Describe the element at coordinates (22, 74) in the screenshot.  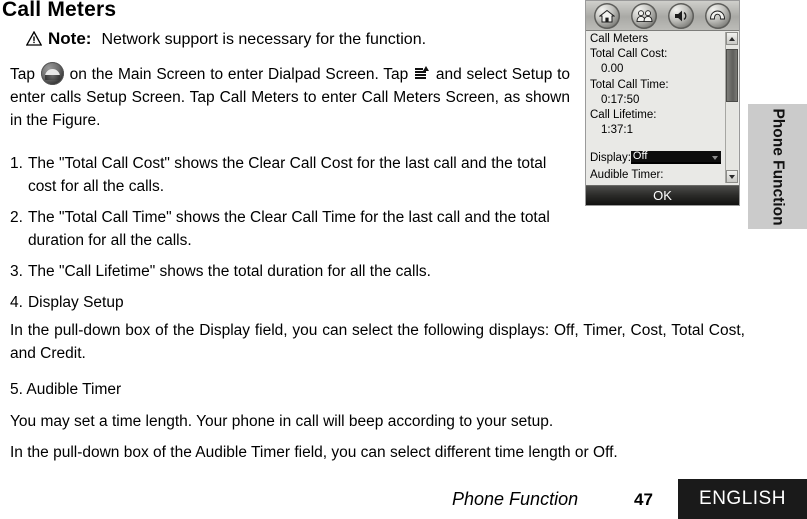
I see `intro-text-part1: Tap` at that location.